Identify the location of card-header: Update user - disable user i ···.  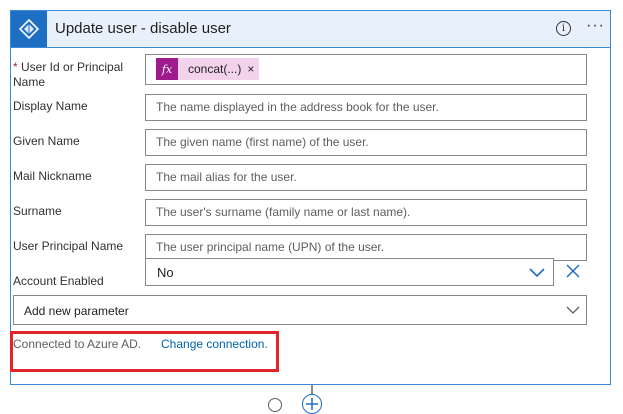
(310, 29).